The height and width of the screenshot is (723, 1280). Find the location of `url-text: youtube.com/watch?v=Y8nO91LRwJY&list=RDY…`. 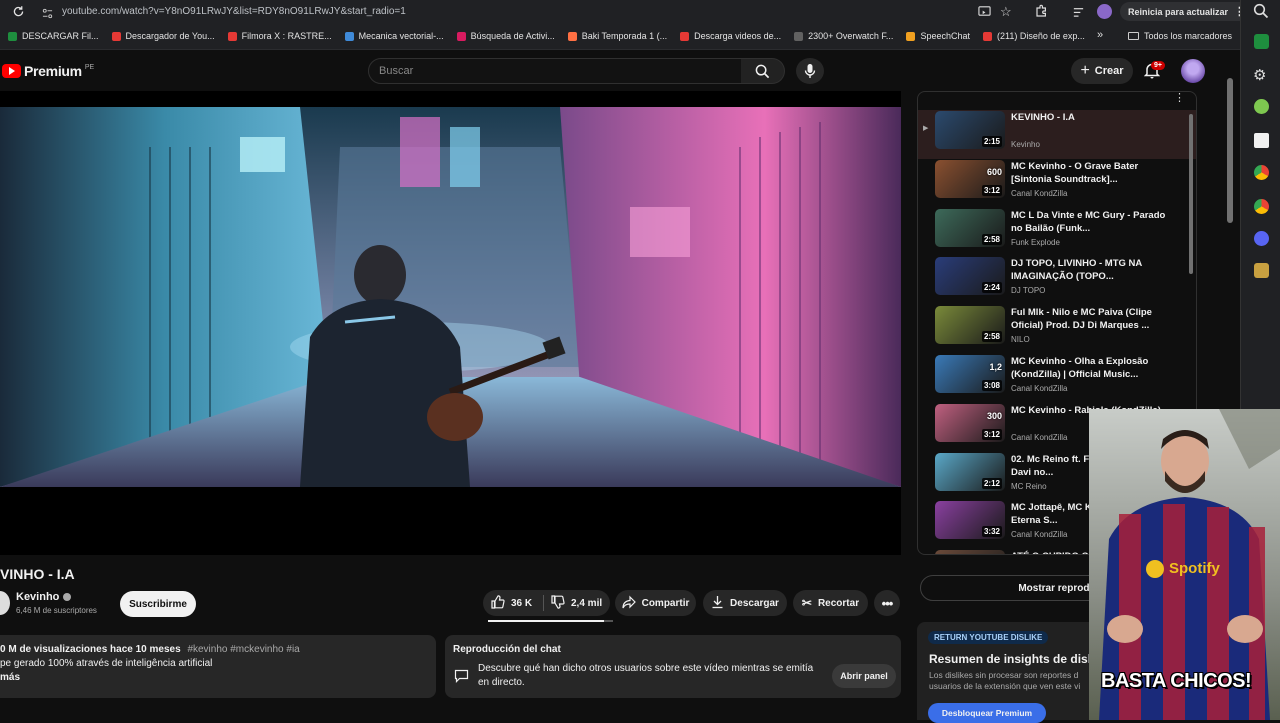

url-text: youtube.com/watch?v=Y8nO91LRwJY&list=RDY… is located at coordinates (234, 11).